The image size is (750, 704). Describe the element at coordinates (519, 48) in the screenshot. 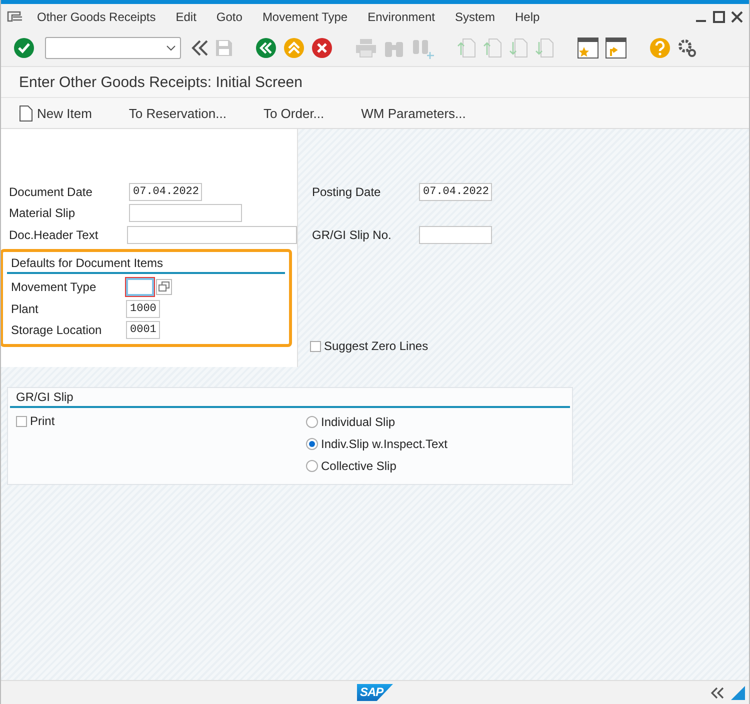

I see `next-page-icon` at that location.